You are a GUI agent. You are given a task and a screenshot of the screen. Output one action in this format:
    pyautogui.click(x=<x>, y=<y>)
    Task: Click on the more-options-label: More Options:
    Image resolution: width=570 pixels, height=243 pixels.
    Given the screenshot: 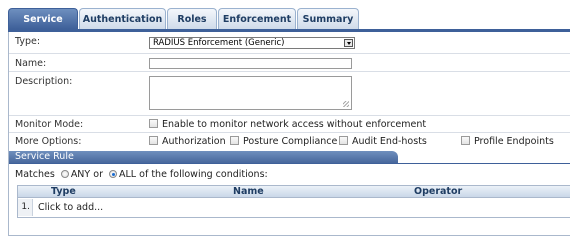 What is the action you would take?
    pyautogui.click(x=48, y=141)
    